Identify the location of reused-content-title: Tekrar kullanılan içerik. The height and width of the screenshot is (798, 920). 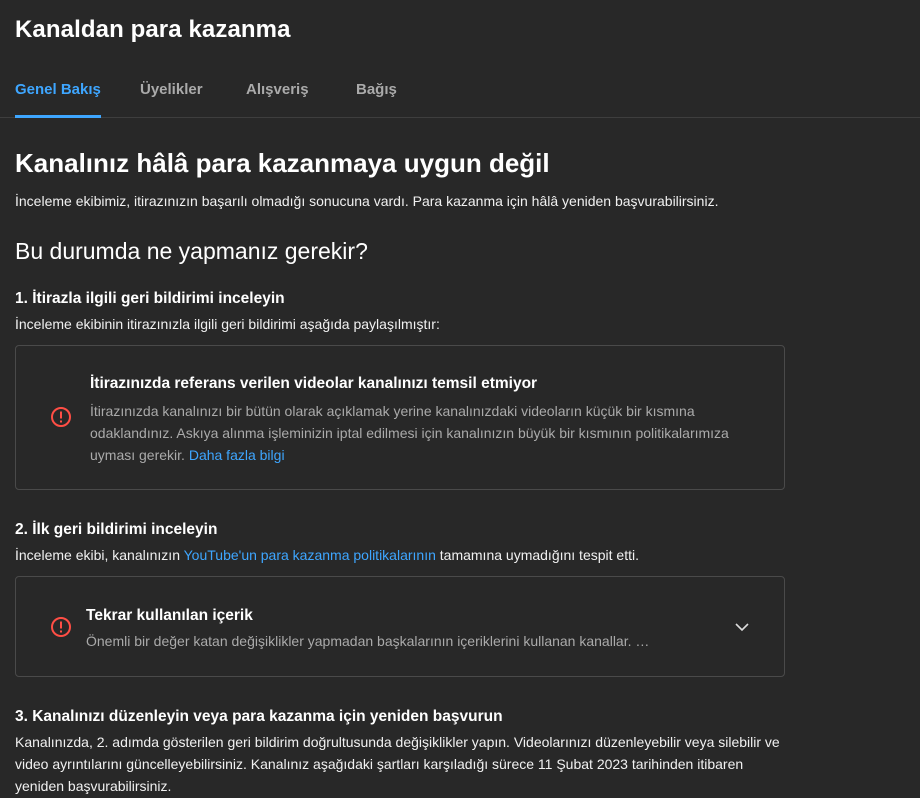
(169, 615).